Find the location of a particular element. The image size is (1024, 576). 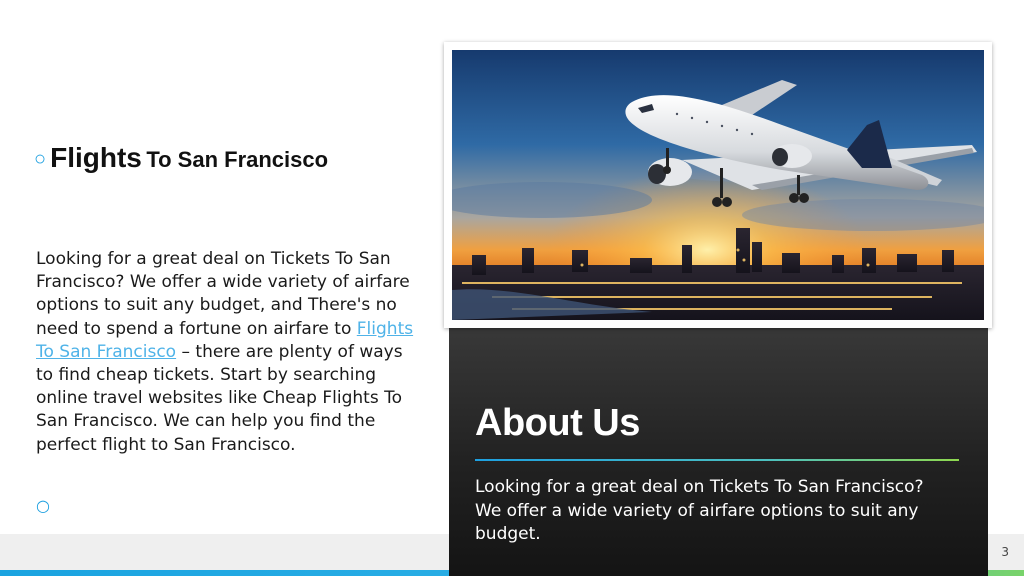

heading-title-rest: To San Francisco is located at coordinates (237, 159).